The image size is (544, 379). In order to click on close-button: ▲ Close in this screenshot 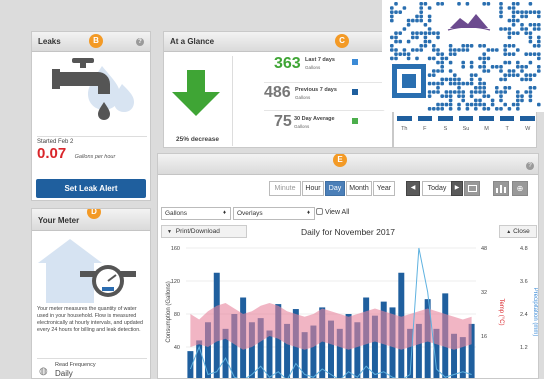, I will do `click(518, 231)`.